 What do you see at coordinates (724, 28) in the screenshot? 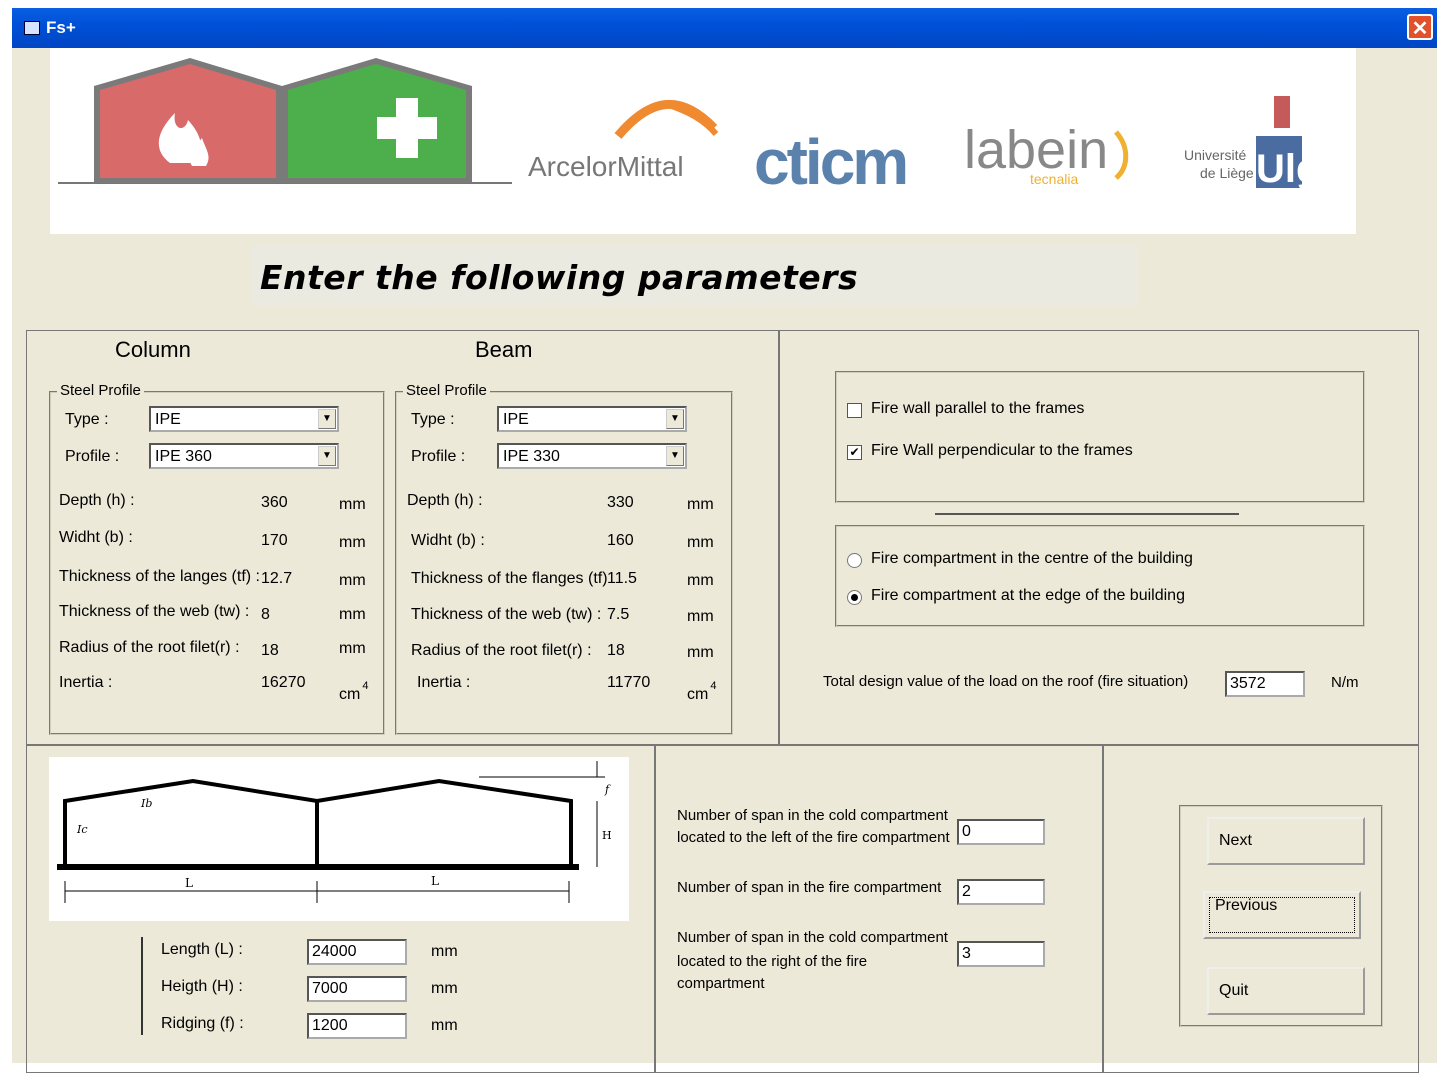
I see `title-bar: Fs+ ✕` at bounding box center [724, 28].